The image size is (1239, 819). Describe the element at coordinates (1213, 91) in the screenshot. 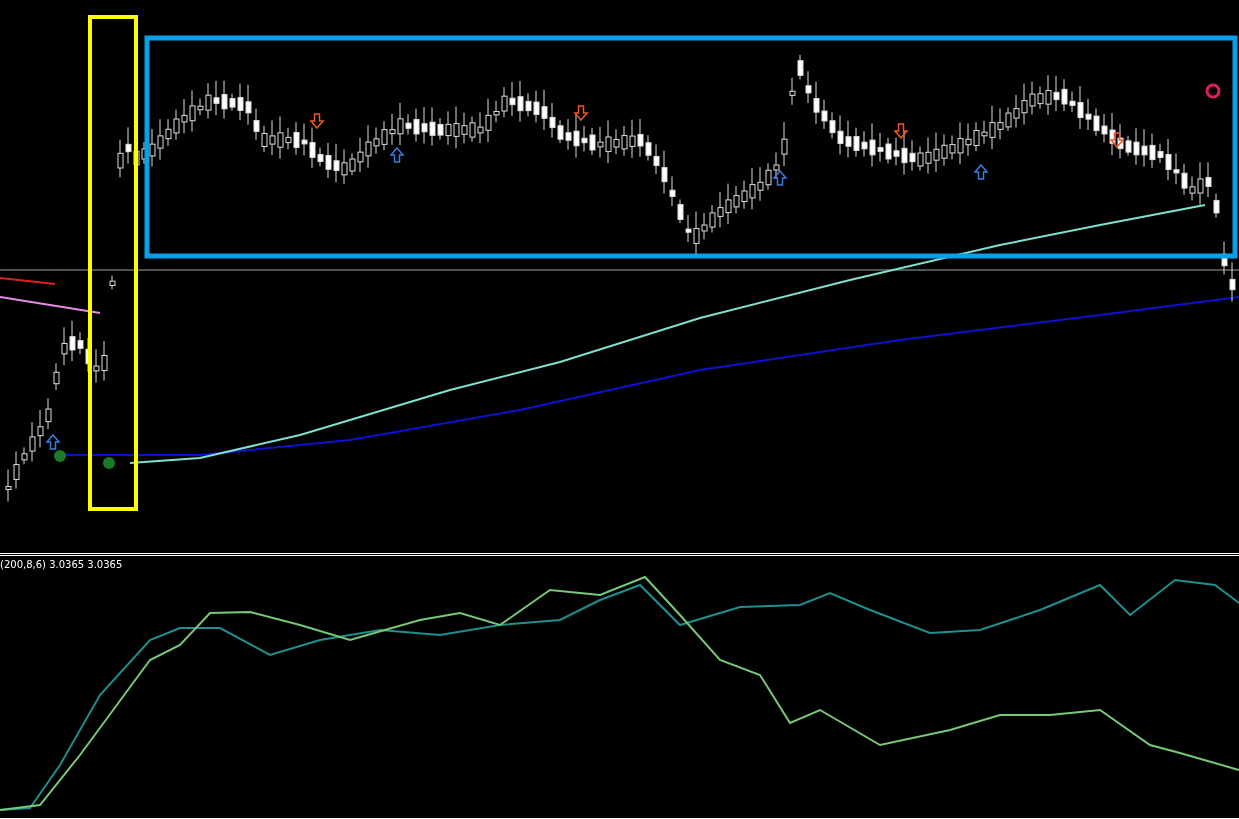

I see `signal-ring-icon` at that location.